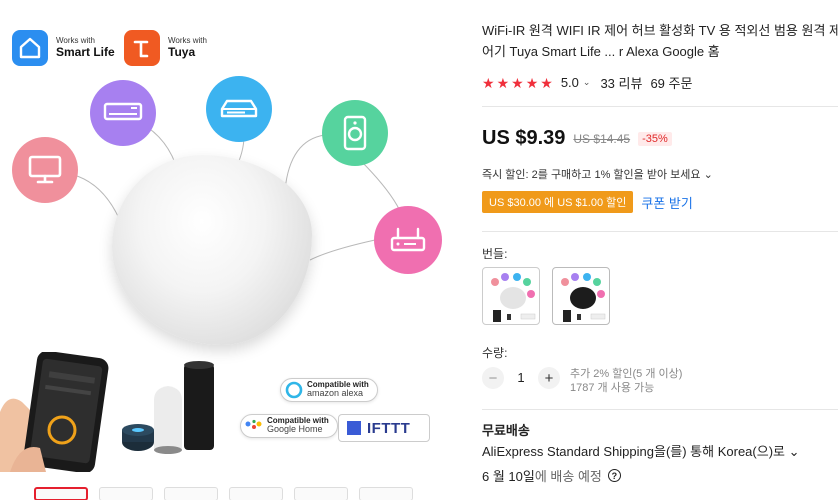 The width and height of the screenshot is (838, 500). I want to click on google-assistant-icon, so click(253, 424).